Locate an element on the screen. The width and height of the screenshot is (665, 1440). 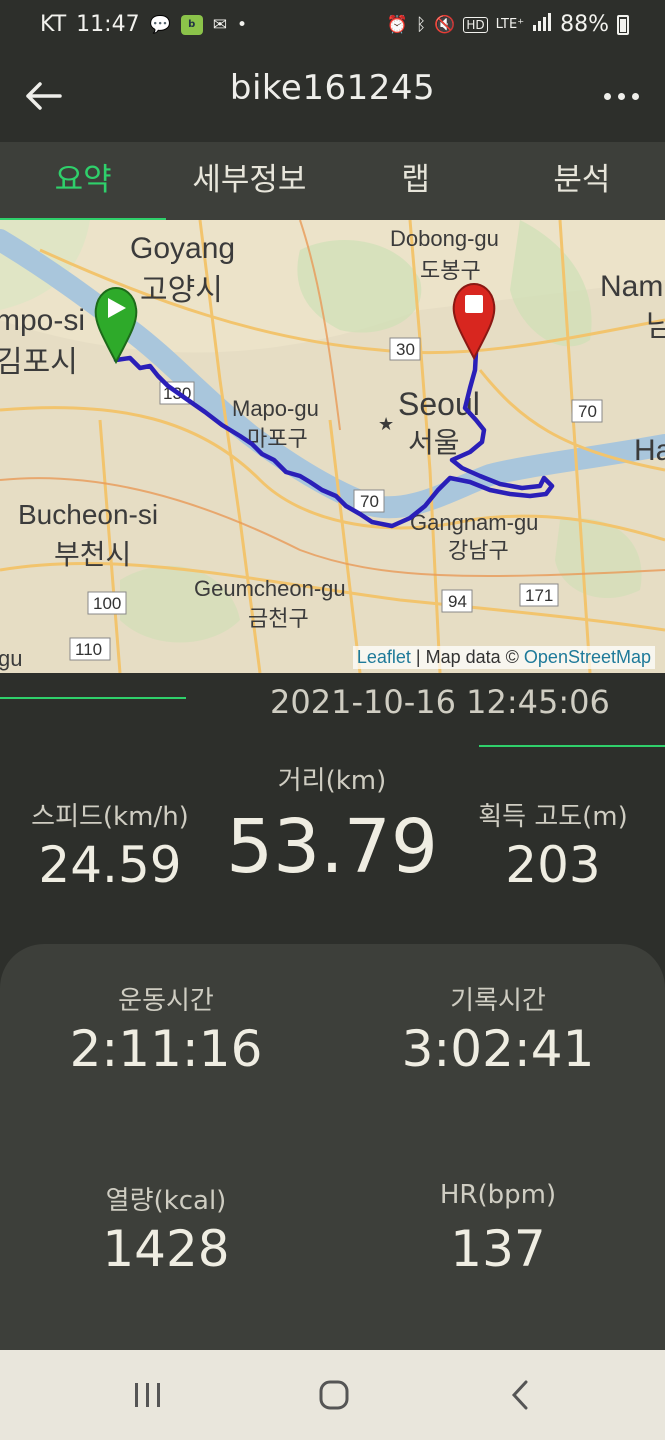
map-label-nam-ko: 남 is located at coordinates (655, 326).